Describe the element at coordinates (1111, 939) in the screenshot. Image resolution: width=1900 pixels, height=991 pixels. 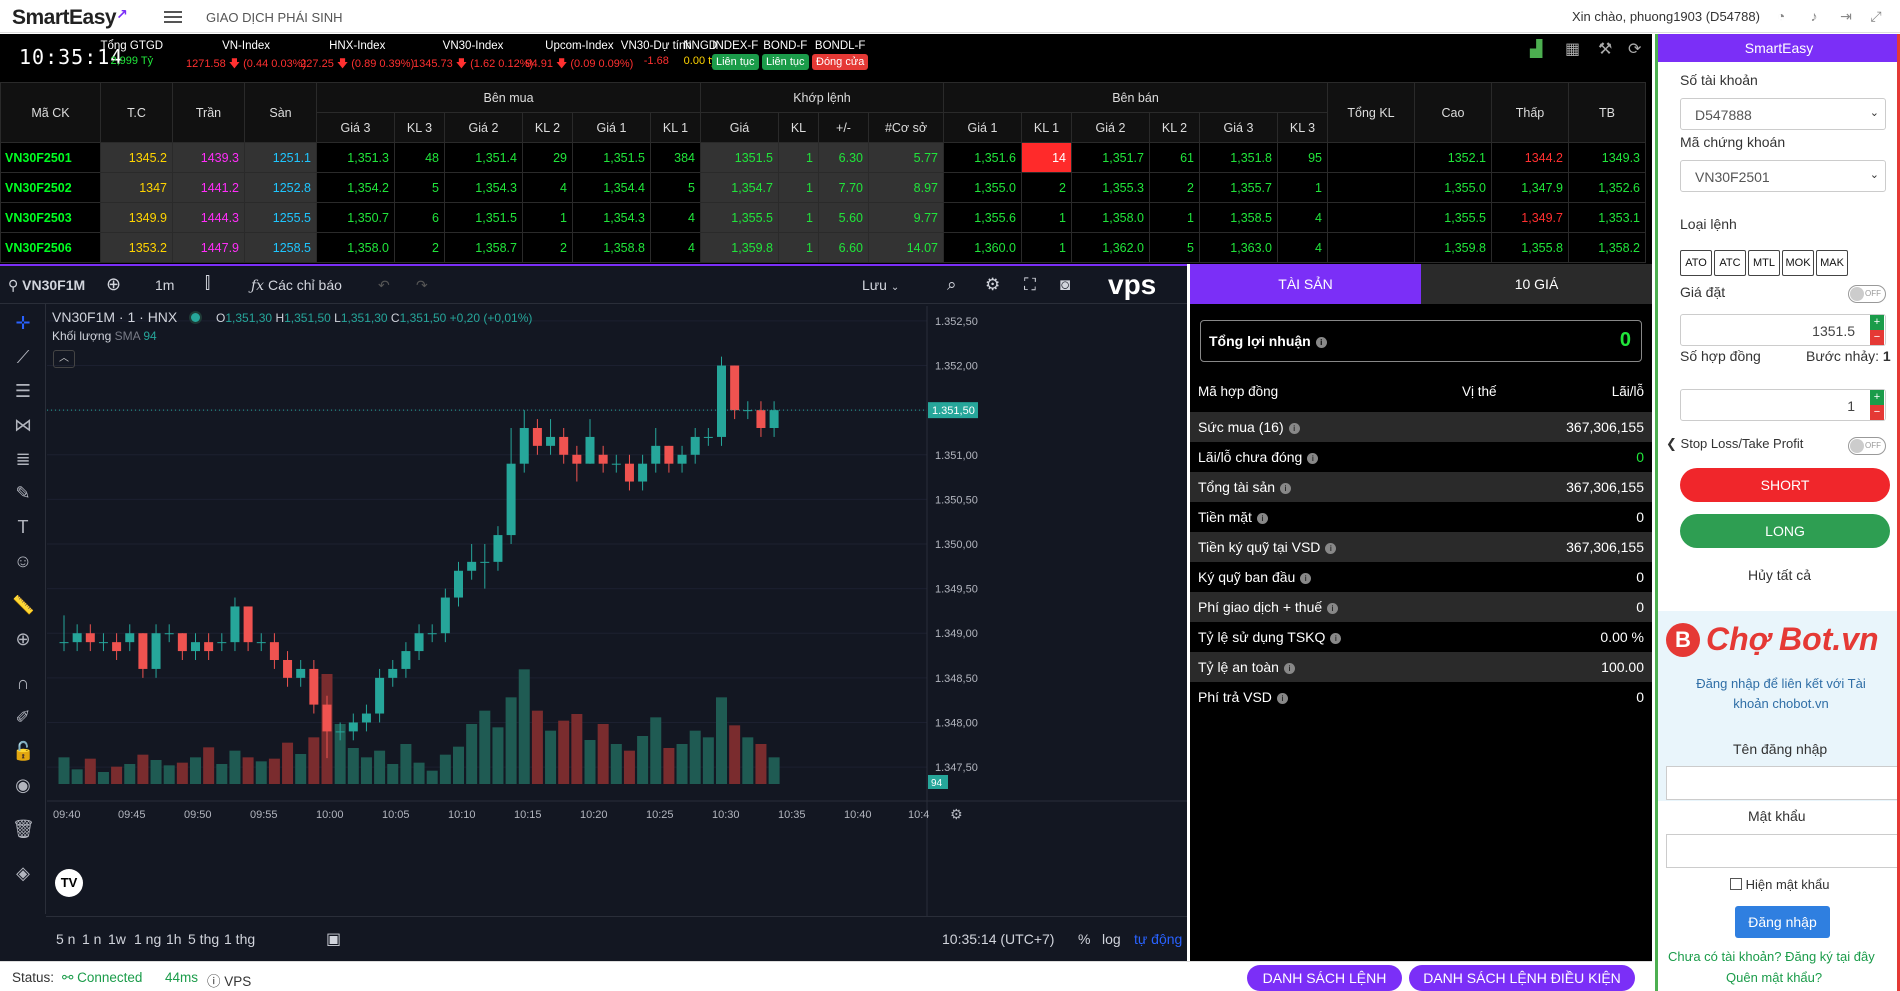
I see `log-toggle: log` at that location.